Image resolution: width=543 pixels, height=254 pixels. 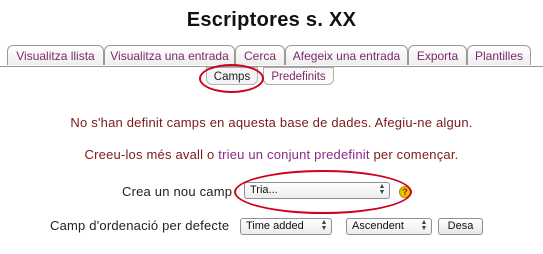 What do you see at coordinates (275, 226) in the screenshot?
I see `sort-field-select-value: Time added` at bounding box center [275, 226].